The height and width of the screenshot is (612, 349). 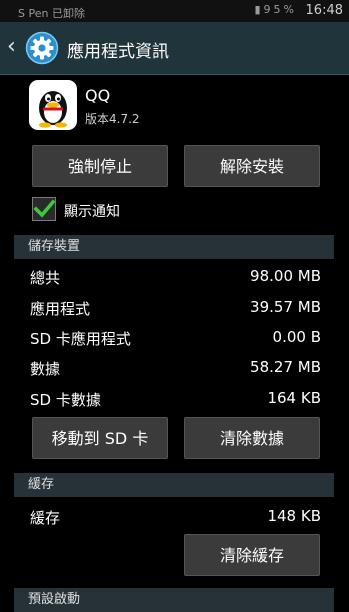 What do you see at coordinates (42, 48) in the screenshot?
I see `gear-icon` at bounding box center [42, 48].